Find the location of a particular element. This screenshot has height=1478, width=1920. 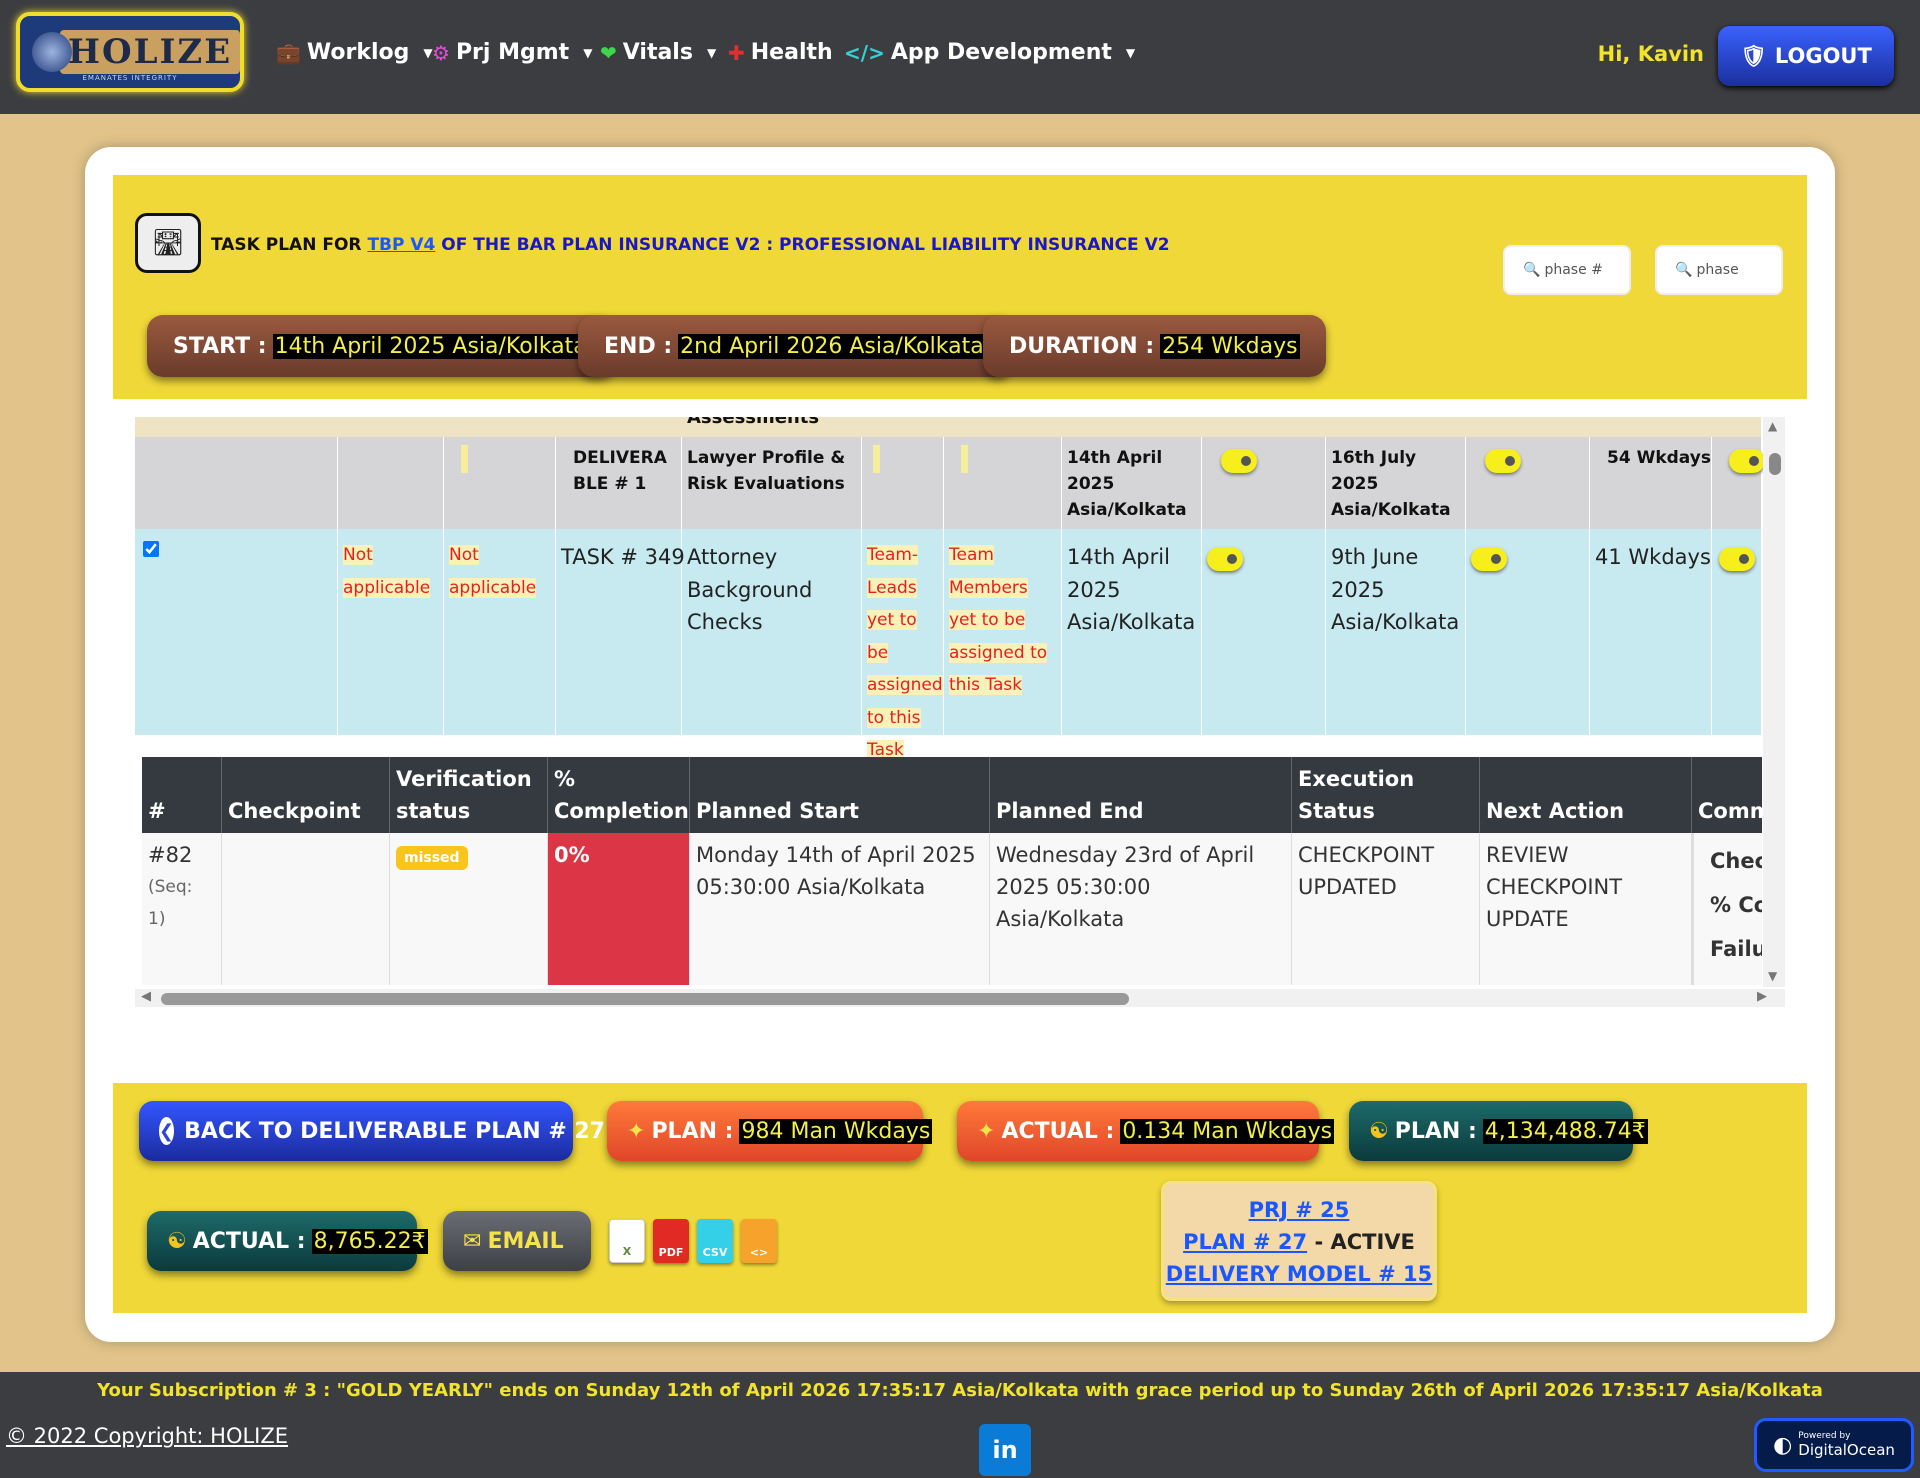

first-aid-icon: ✚ is located at coordinates (736, 52).